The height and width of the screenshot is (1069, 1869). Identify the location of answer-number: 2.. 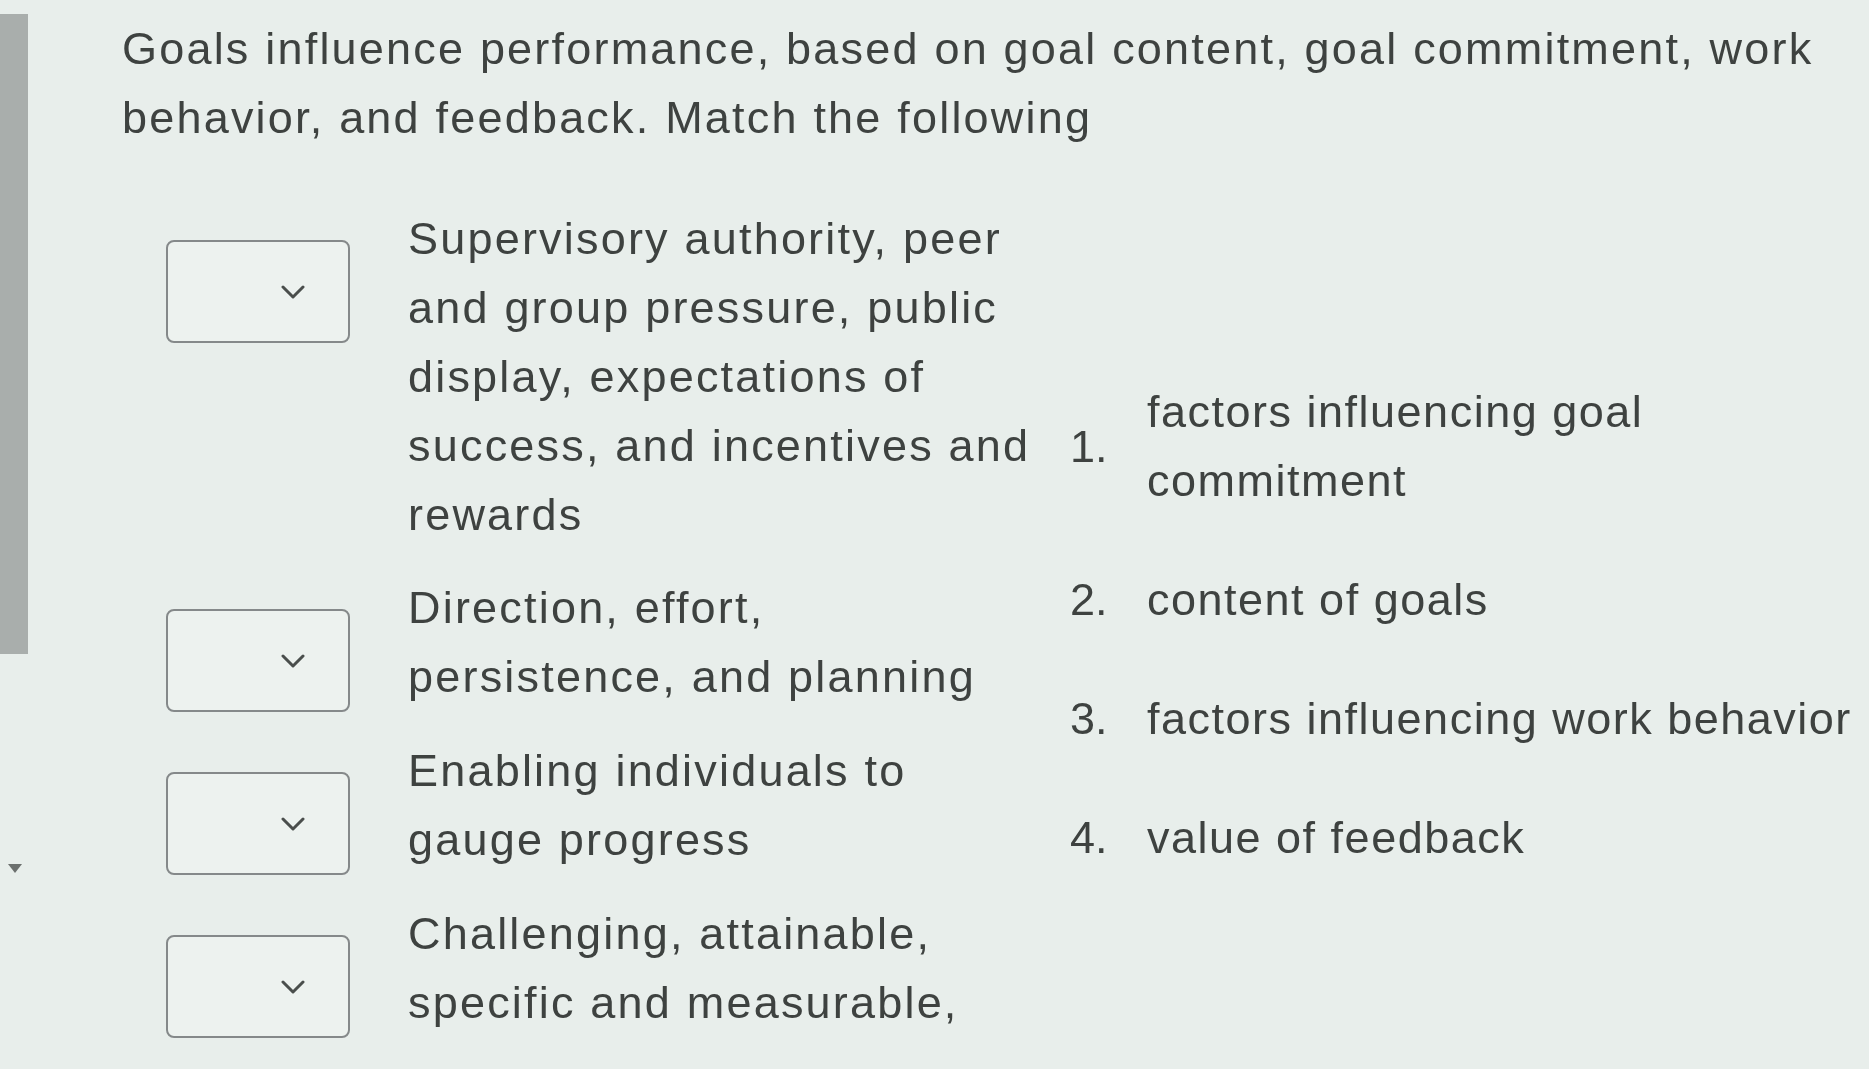
(1089, 600).